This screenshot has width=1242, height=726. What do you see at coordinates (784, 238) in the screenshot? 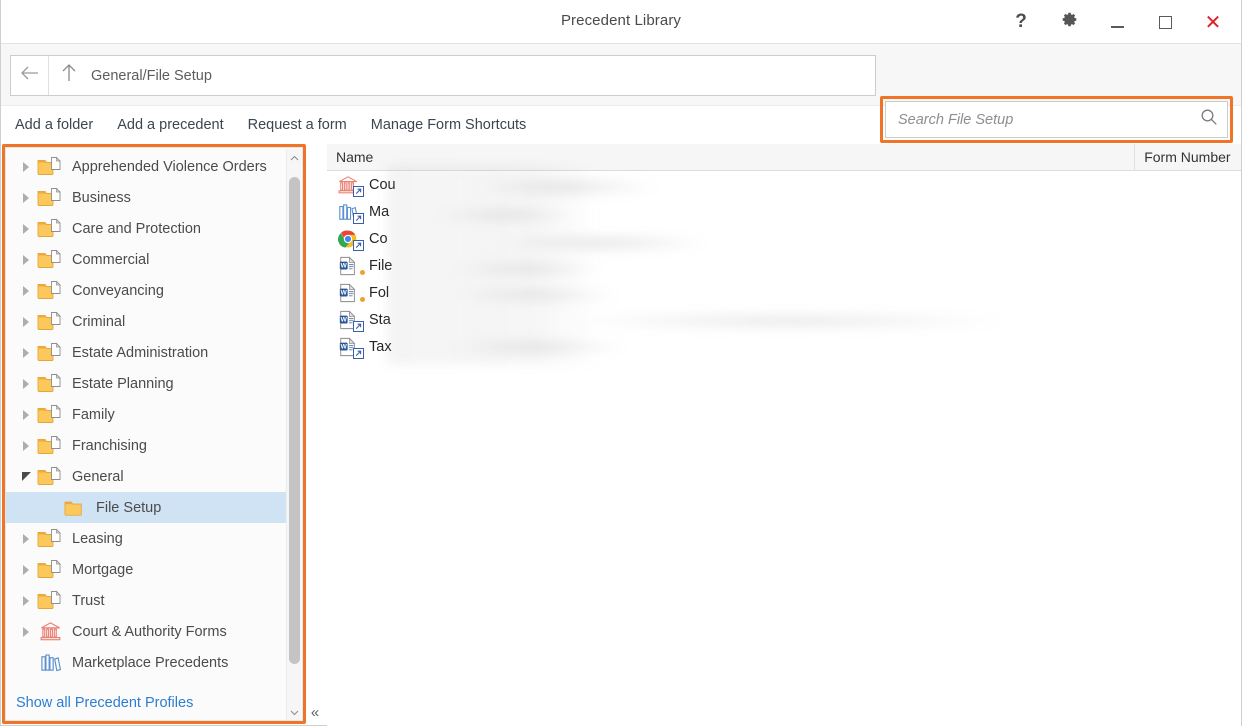
I see `file-list-row: Co` at bounding box center [784, 238].